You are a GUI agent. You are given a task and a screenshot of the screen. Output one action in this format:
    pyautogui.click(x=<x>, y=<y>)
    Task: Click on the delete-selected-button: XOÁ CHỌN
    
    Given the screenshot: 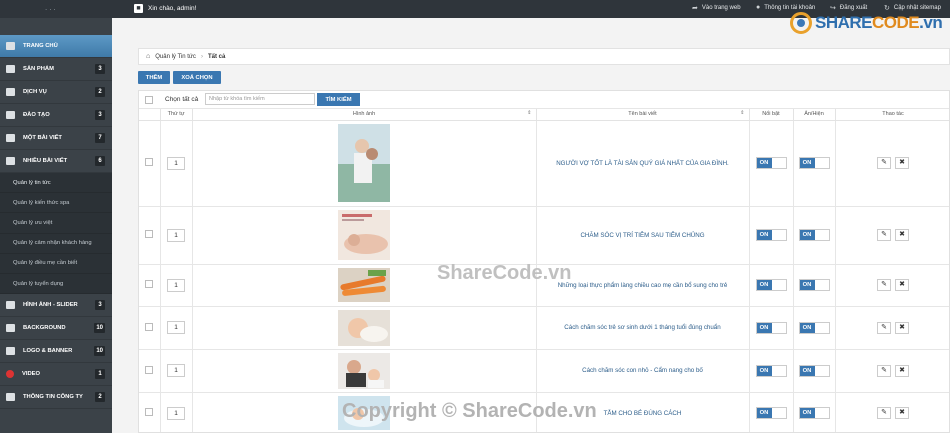 What is the action you would take?
    pyautogui.click(x=197, y=77)
    